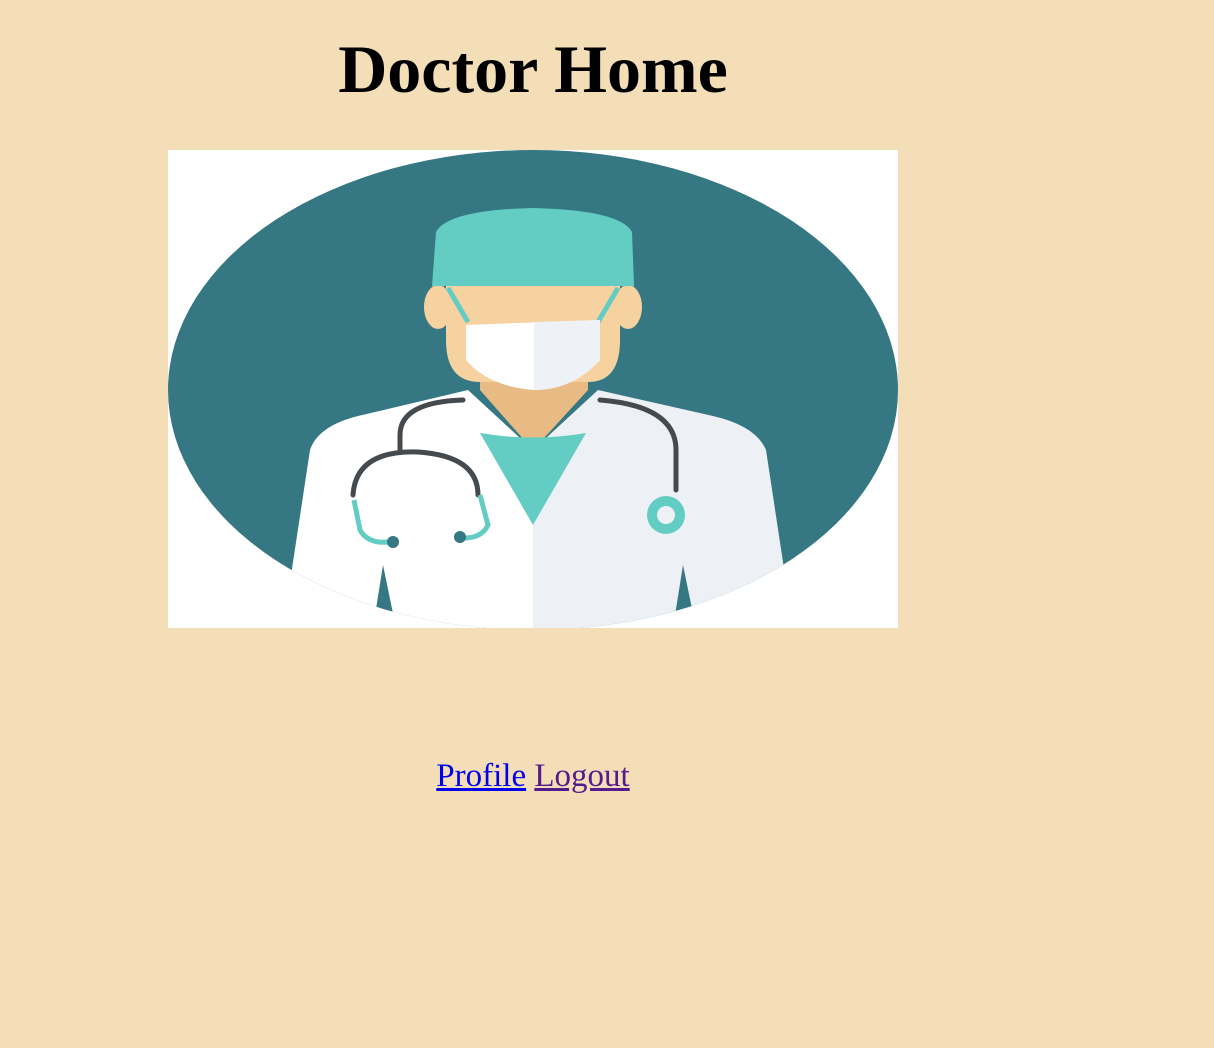 This screenshot has height=1048, width=1214. What do you see at coordinates (481, 776) in the screenshot?
I see `profile-link: Profile` at bounding box center [481, 776].